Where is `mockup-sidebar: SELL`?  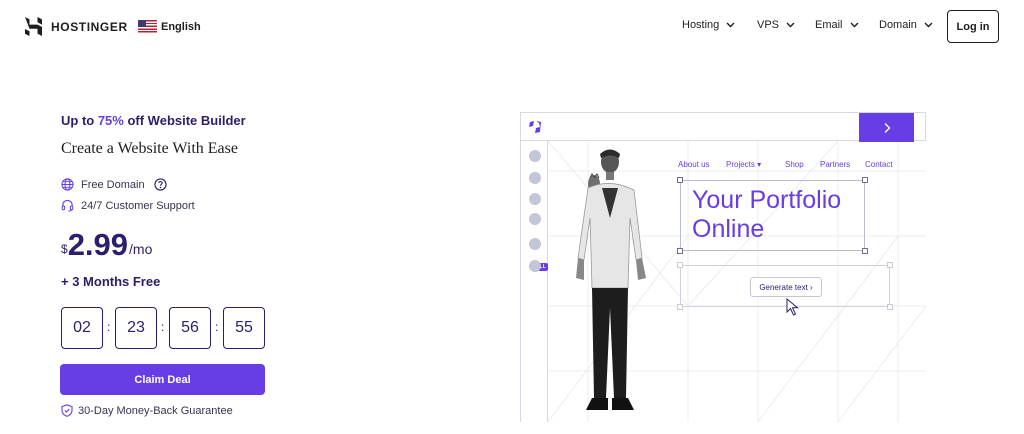
mockup-sidebar: SELL is located at coordinates (534, 281).